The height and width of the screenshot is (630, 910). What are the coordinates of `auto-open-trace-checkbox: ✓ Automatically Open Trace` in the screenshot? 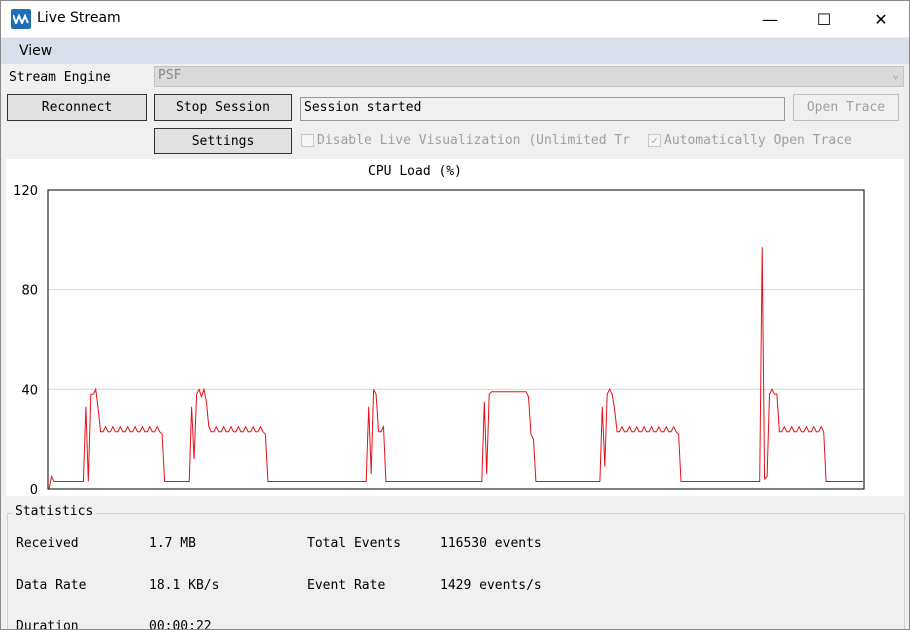 It's located at (750, 140).